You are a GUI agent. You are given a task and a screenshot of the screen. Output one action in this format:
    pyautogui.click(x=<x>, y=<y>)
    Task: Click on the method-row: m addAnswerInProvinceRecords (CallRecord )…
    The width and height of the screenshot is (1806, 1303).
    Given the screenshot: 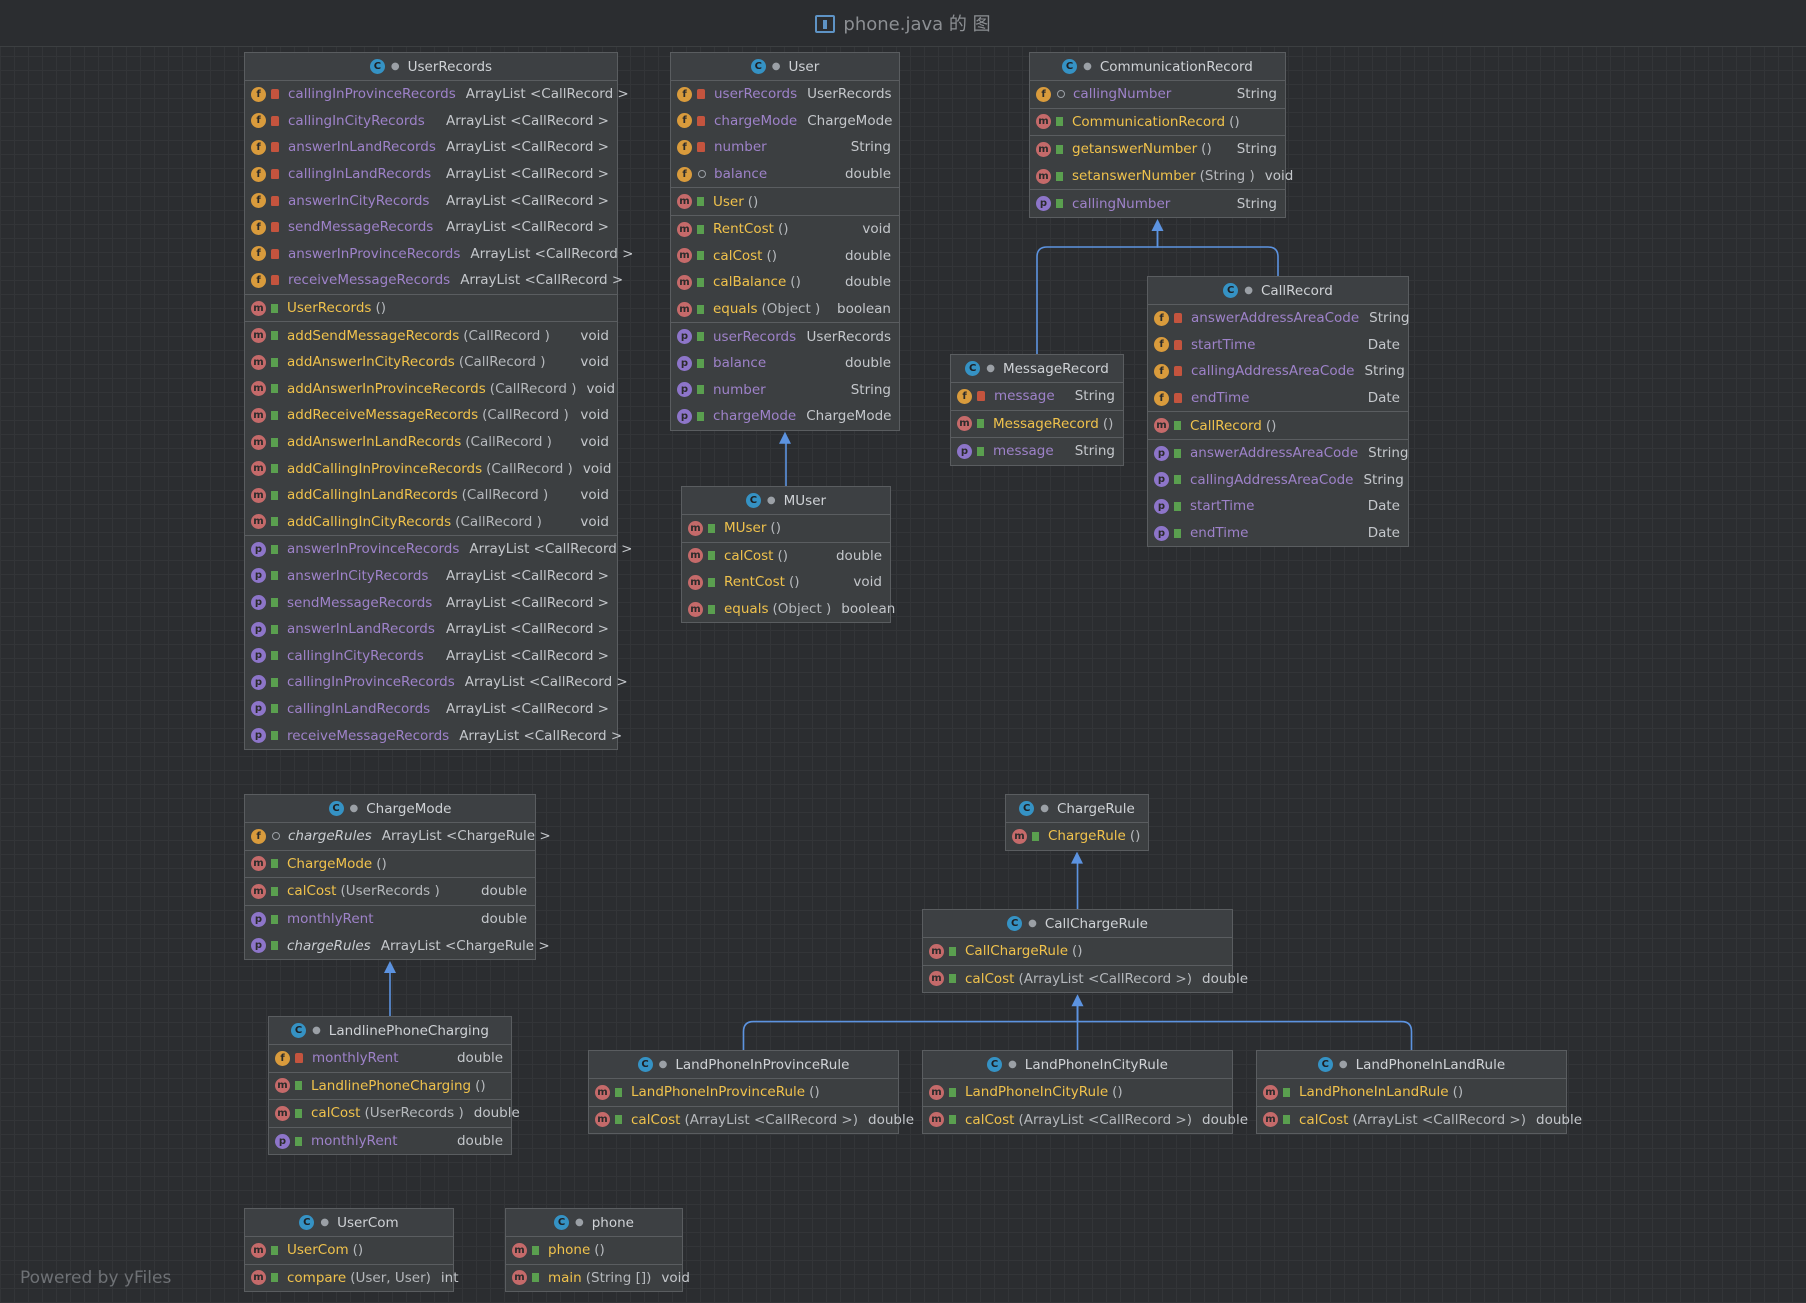 What is the action you would take?
    pyautogui.click(x=431, y=389)
    